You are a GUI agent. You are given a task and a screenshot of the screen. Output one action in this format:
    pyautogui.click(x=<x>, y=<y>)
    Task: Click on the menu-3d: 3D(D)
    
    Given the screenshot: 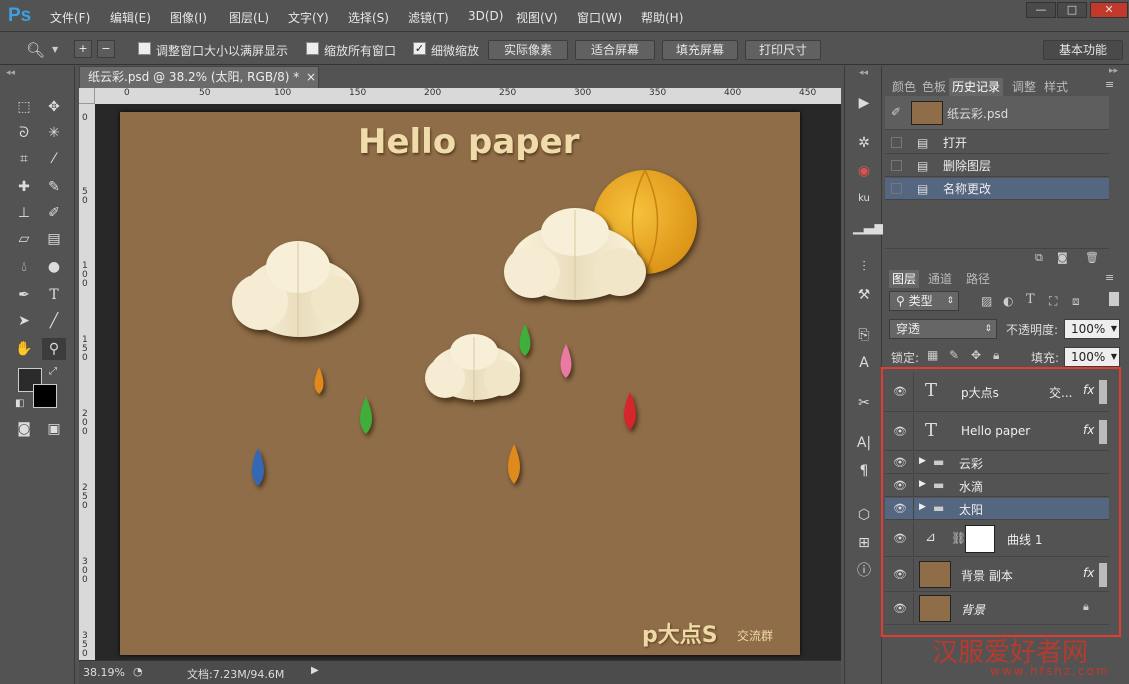 What is the action you would take?
    pyautogui.click(x=485, y=16)
    